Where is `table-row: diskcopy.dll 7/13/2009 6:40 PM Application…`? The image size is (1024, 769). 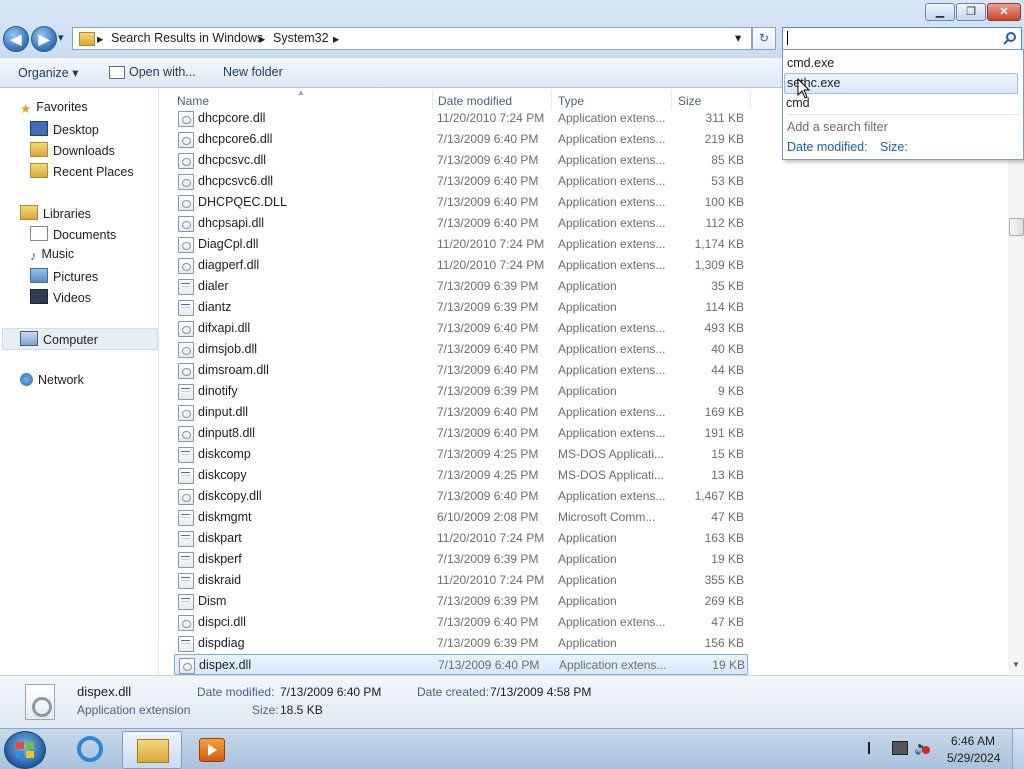 table-row: diskcopy.dll 7/13/2009 6:40 PM Application… is located at coordinates (461, 496).